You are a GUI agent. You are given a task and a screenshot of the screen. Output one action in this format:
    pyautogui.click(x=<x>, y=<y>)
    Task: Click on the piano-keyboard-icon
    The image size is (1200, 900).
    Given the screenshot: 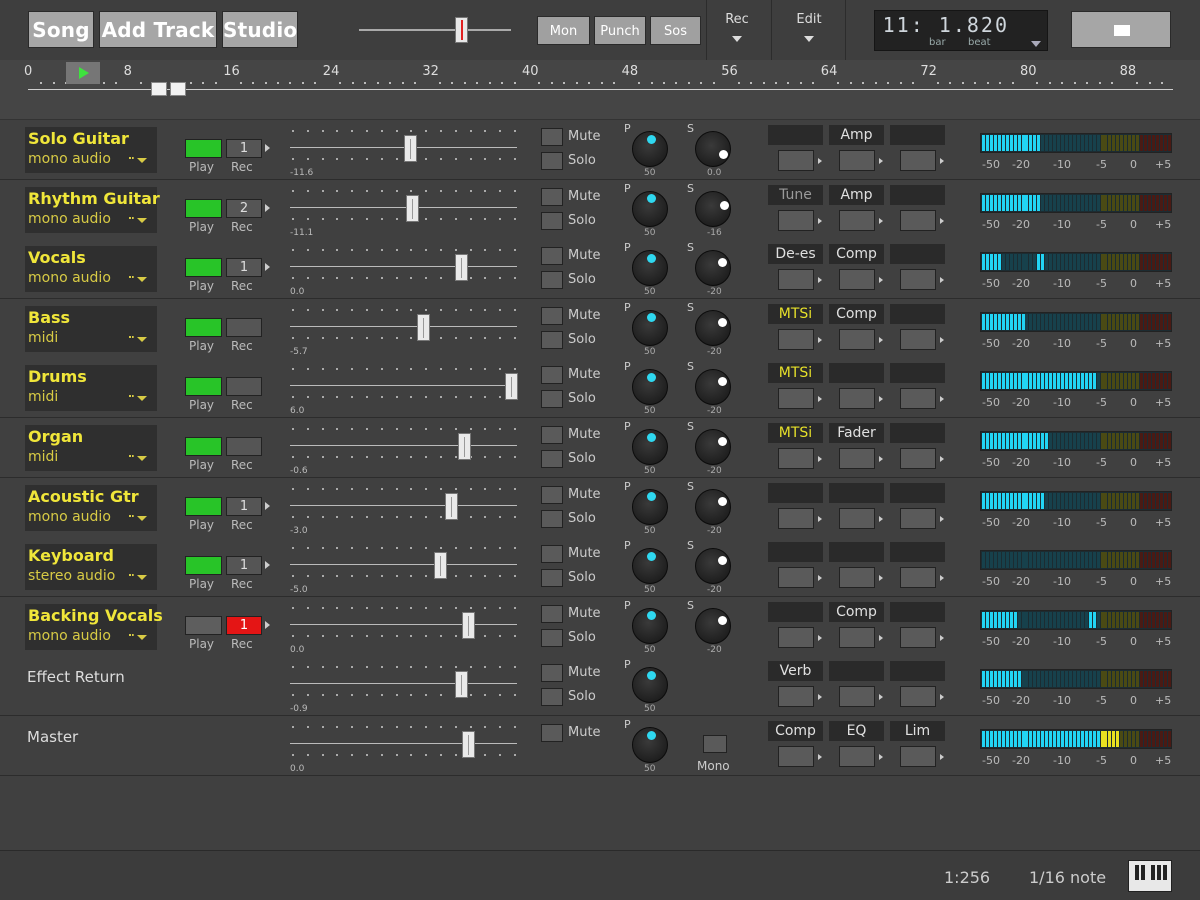 What is the action you would take?
    pyautogui.click(x=1150, y=876)
    